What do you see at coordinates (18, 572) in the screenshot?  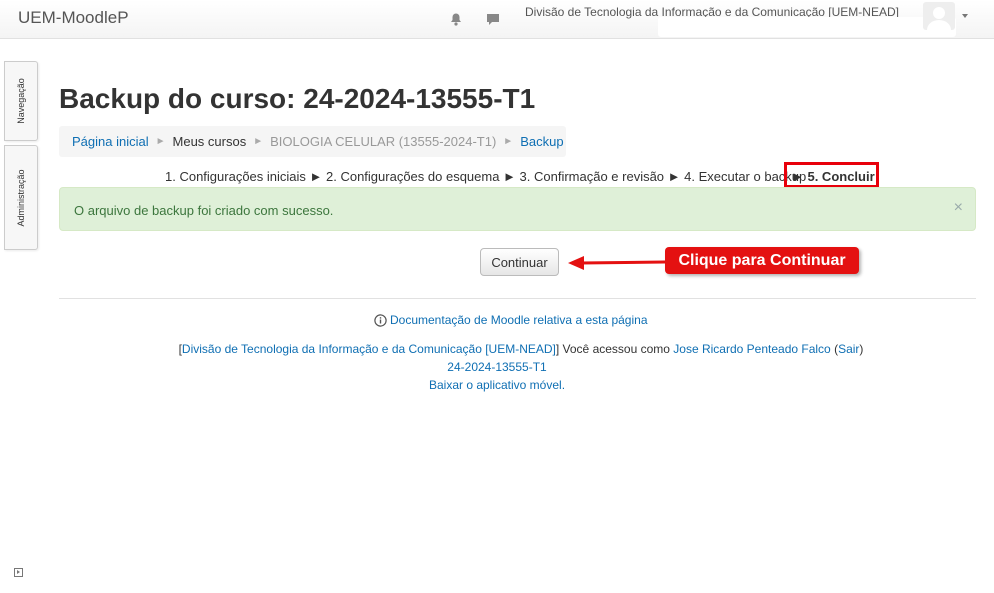 I see `dock-toggle-icon` at bounding box center [18, 572].